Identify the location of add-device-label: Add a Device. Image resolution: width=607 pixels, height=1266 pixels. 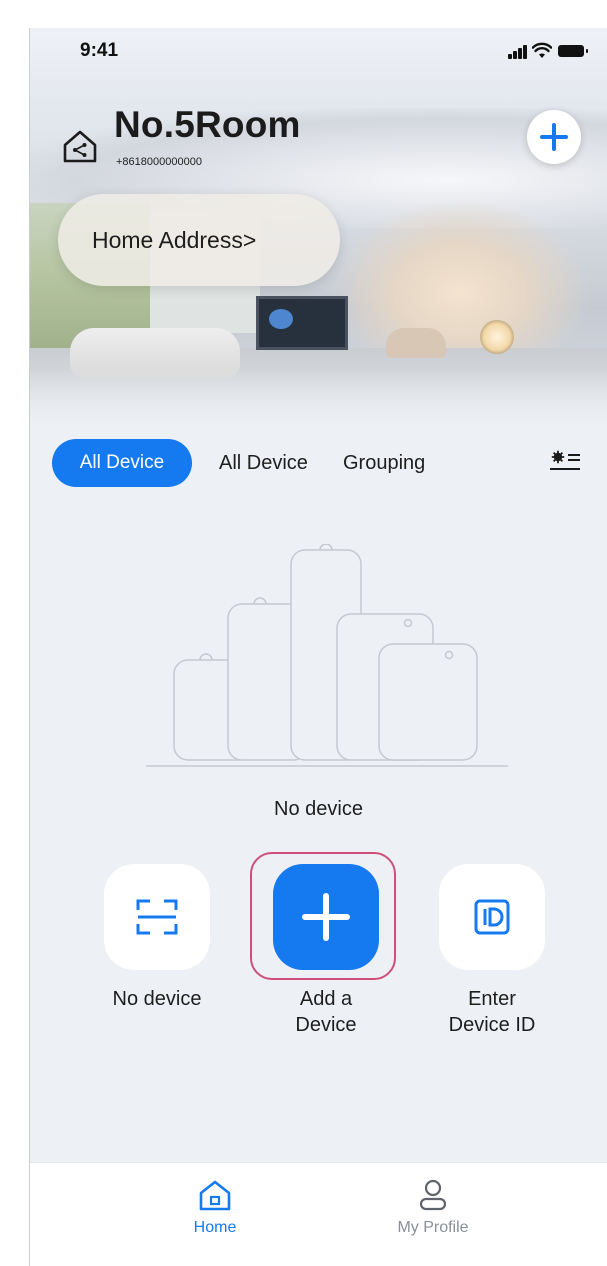
(326, 1012).